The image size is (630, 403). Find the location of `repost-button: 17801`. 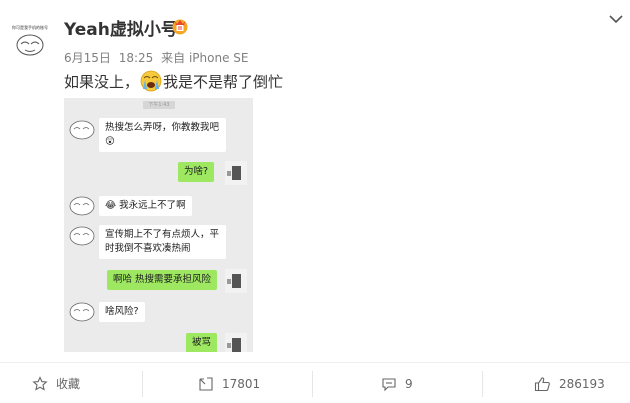

repost-button: 17801 is located at coordinates (229, 383).